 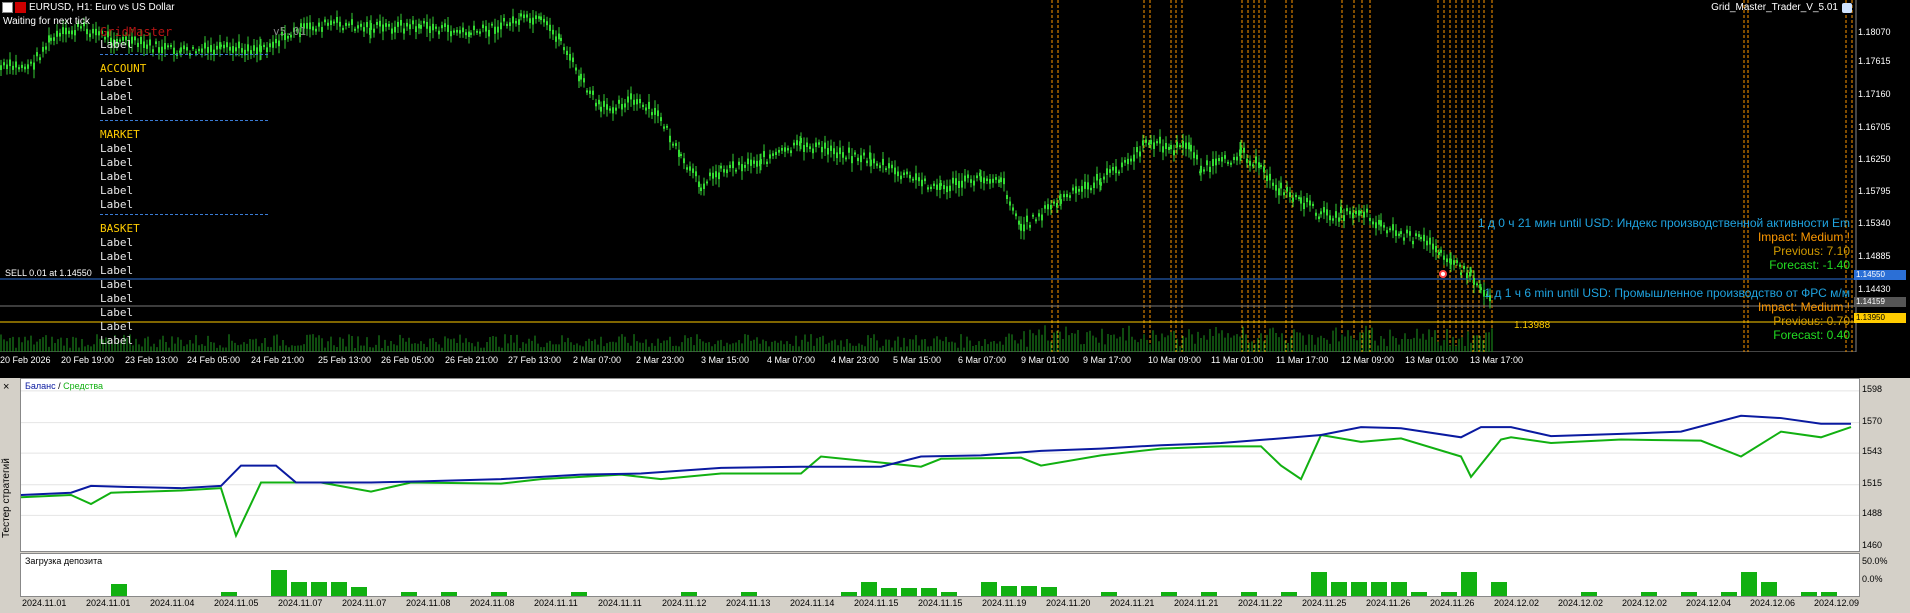 What do you see at coordinates (940, 603) in the screenshot?
I see `tester-date-label: 2024.11.15` at bounding box center [940, 603].